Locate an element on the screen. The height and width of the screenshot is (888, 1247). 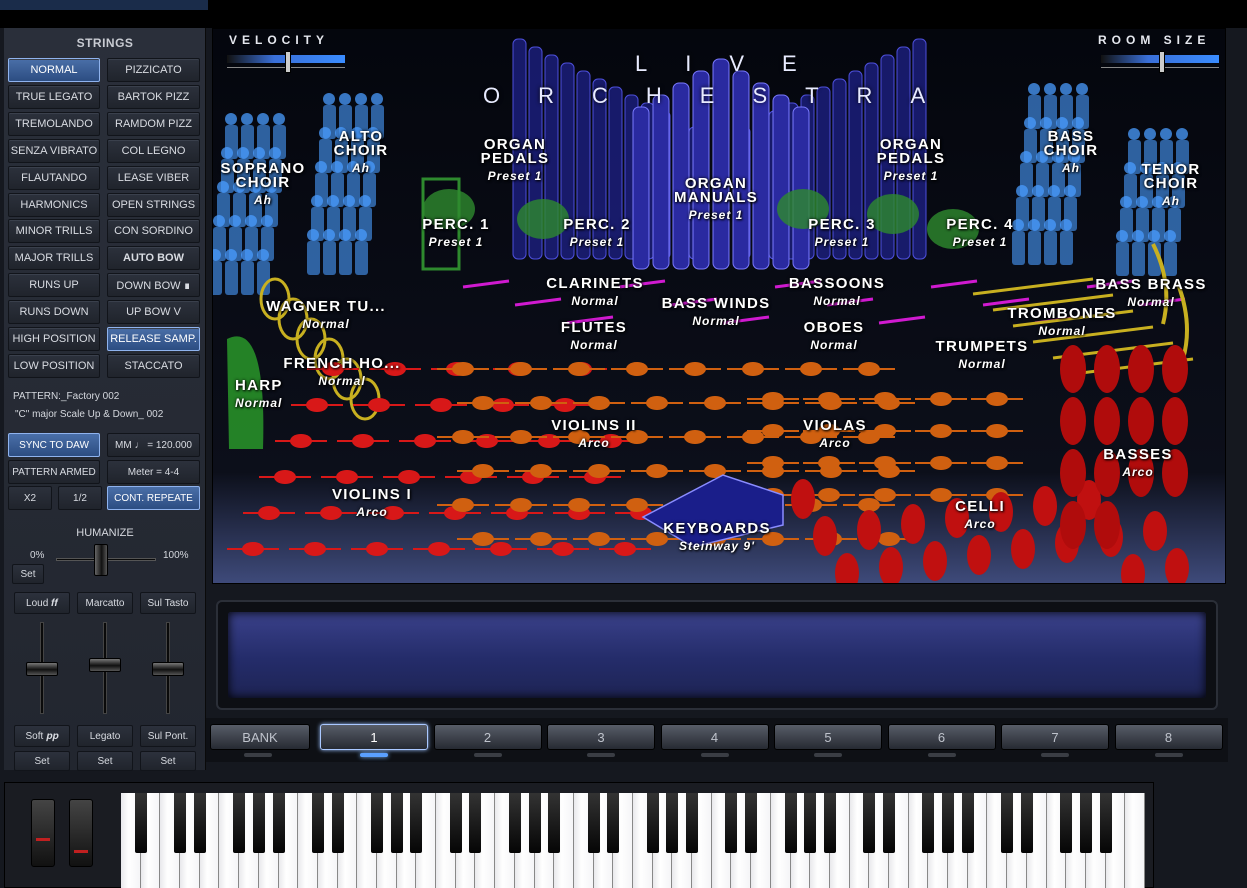
articulation-down-bow: DOWN BOW ∎ is located at coordinates (153, 285).